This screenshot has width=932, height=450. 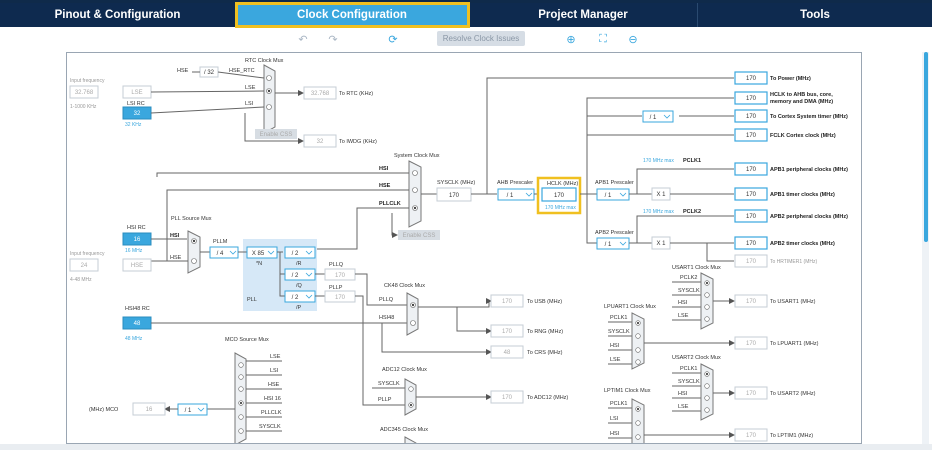 I want to click on pllq-value: 170, so click(x=340, y=276).